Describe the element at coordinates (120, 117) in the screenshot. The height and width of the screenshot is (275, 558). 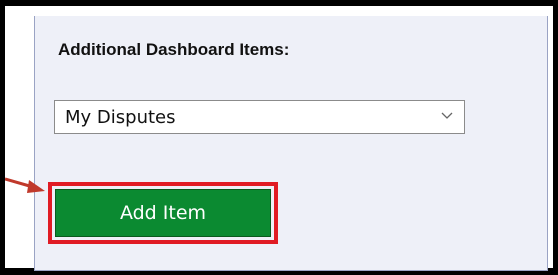
I see `select-value: My Disputes` at that location.